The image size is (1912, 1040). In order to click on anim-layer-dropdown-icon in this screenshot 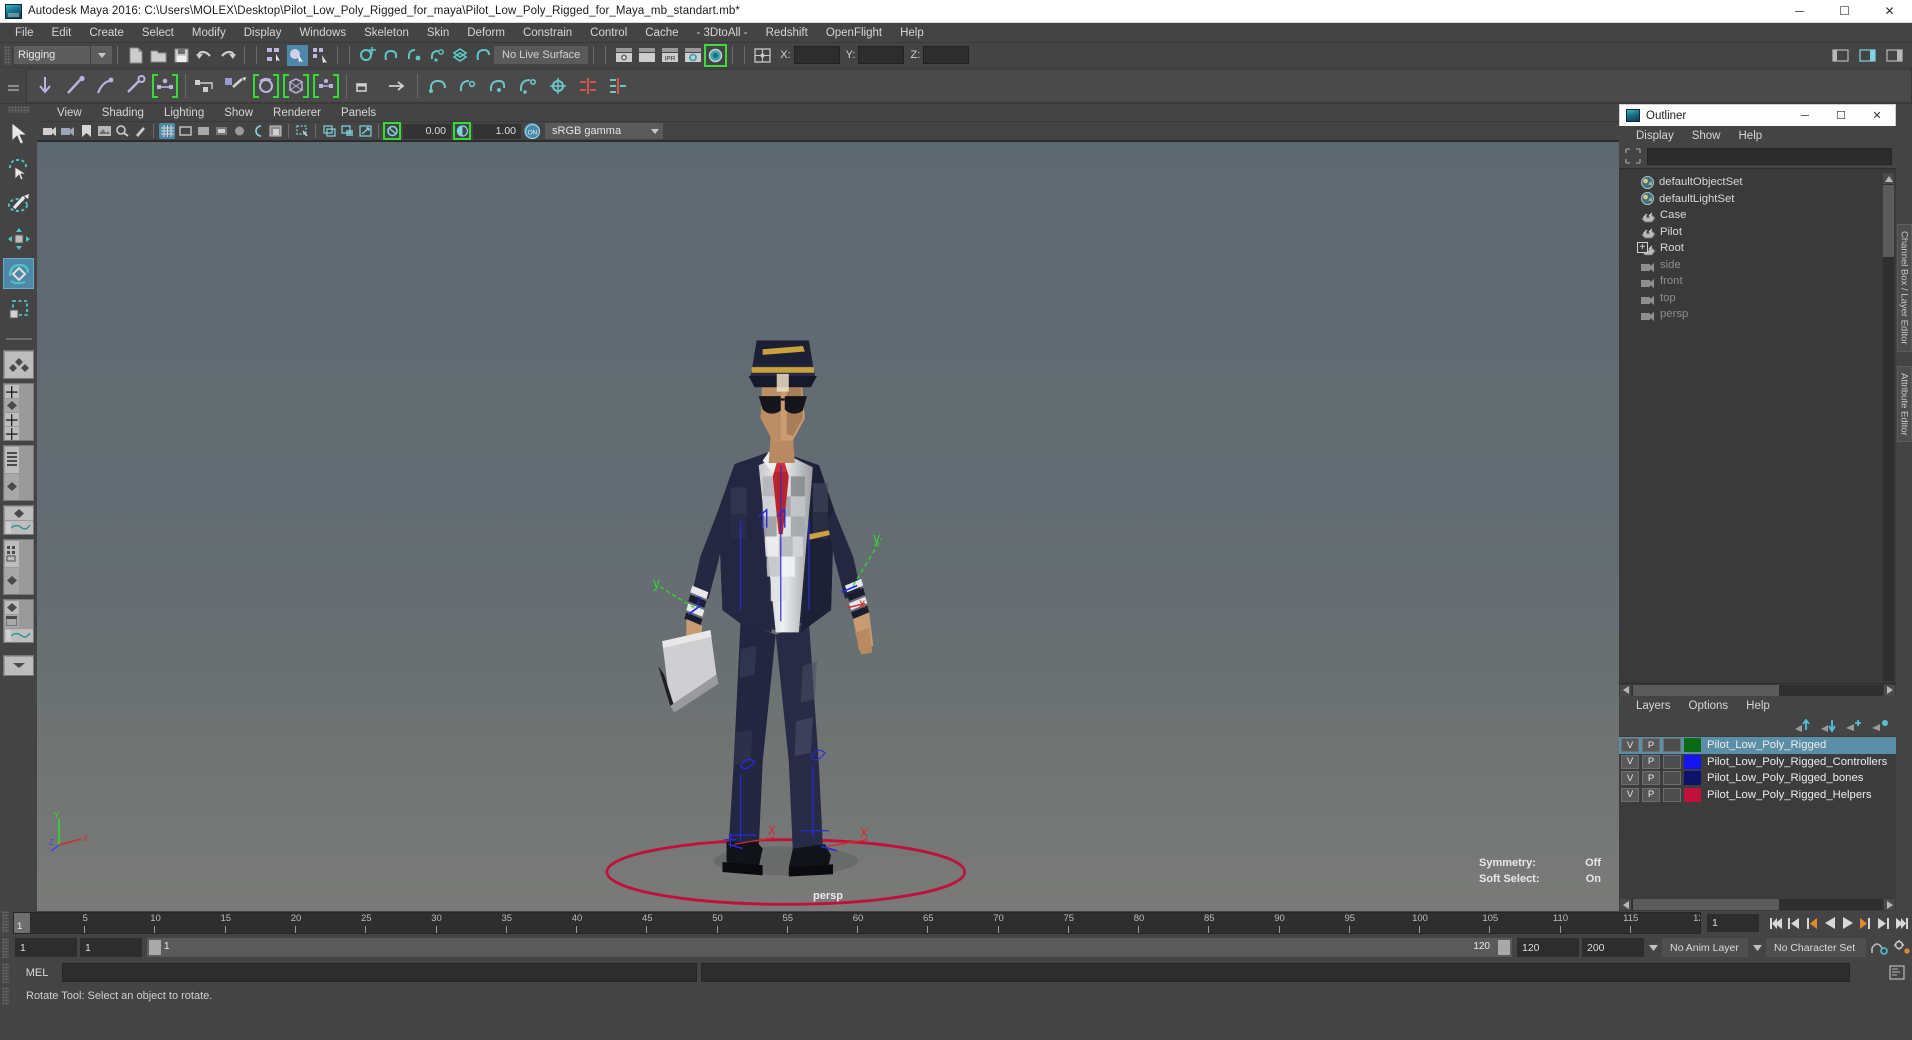, I will do `click(1653, 947)`.